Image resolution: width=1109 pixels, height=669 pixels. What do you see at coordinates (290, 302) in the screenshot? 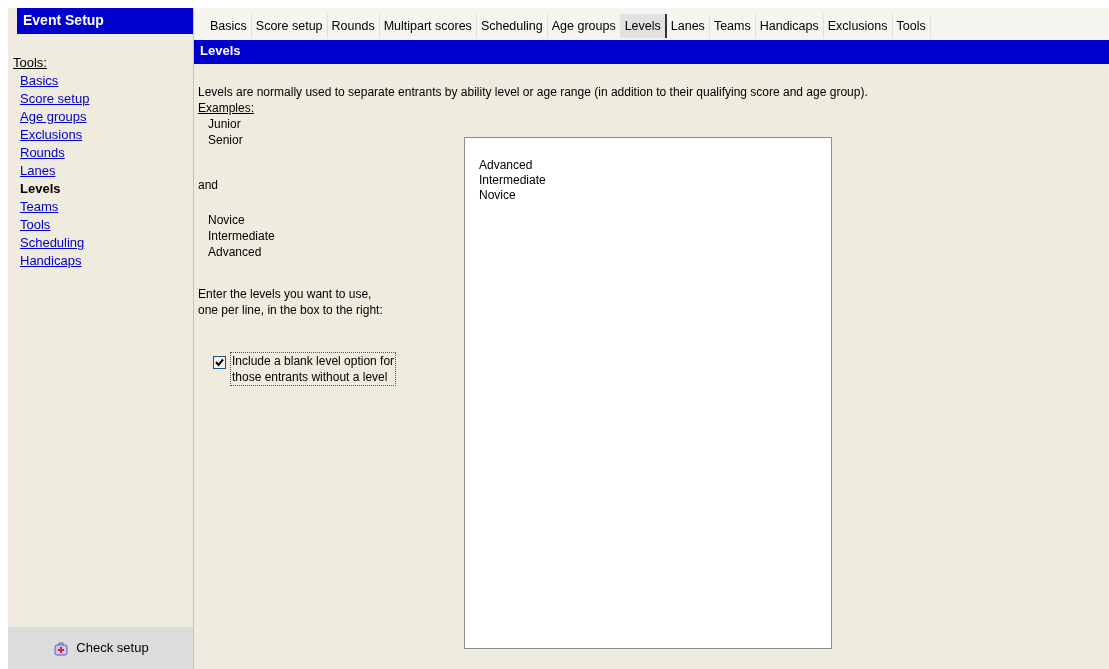
I see `instructions-text: Enter the levels you want to use, one per line, in the box to the right:` at bounding box center [290, 302].